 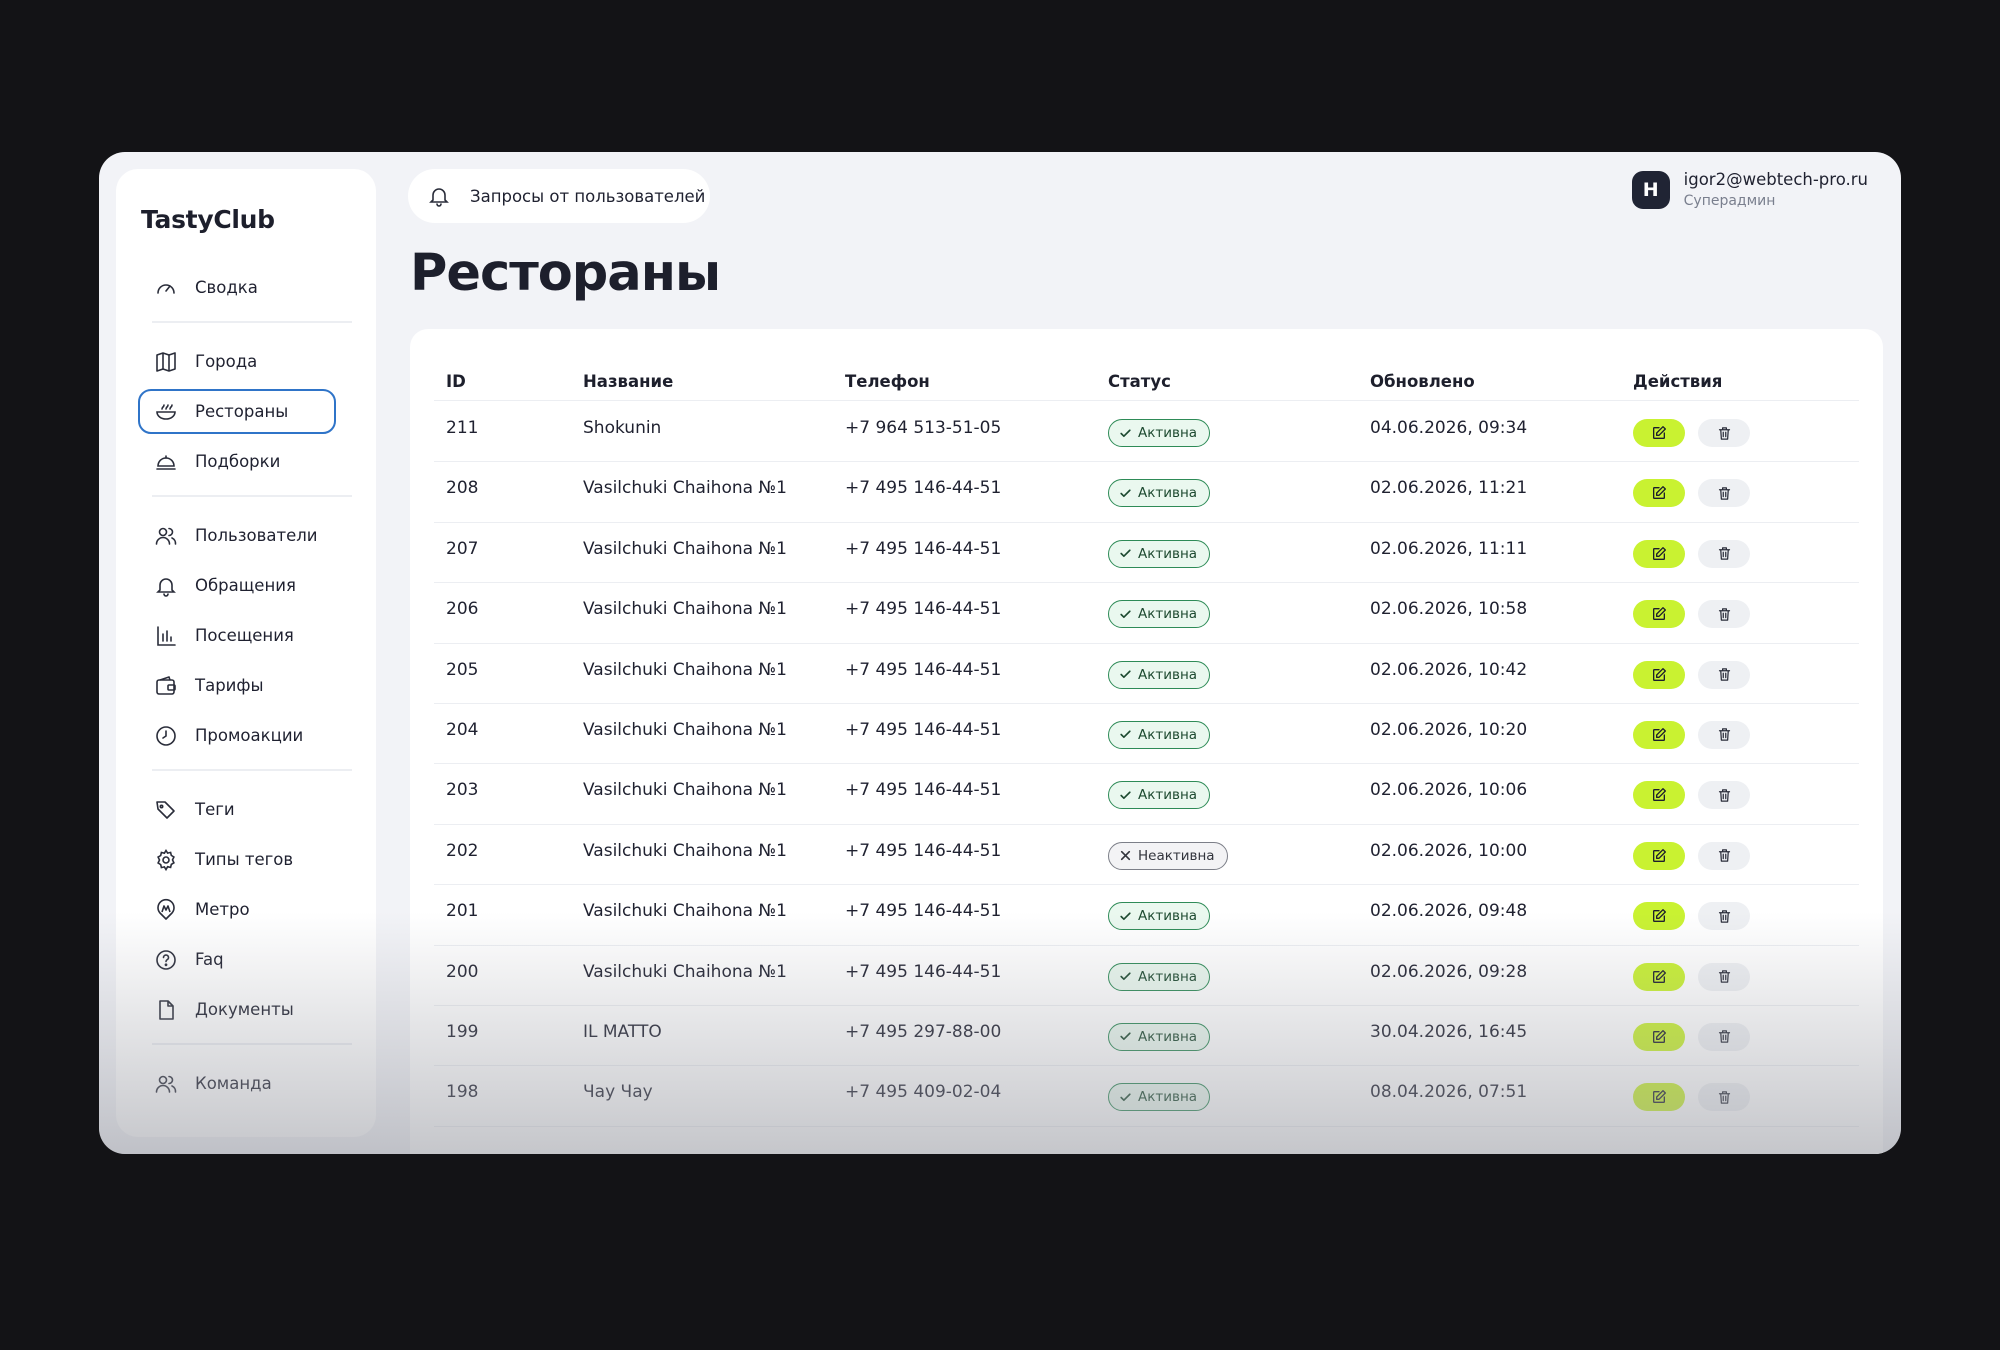 What do you see at coordinates (247, 685) in the screenshot?
I see `sidebar-item-tariffs: Тарифы` at bounding box center [247, 685].